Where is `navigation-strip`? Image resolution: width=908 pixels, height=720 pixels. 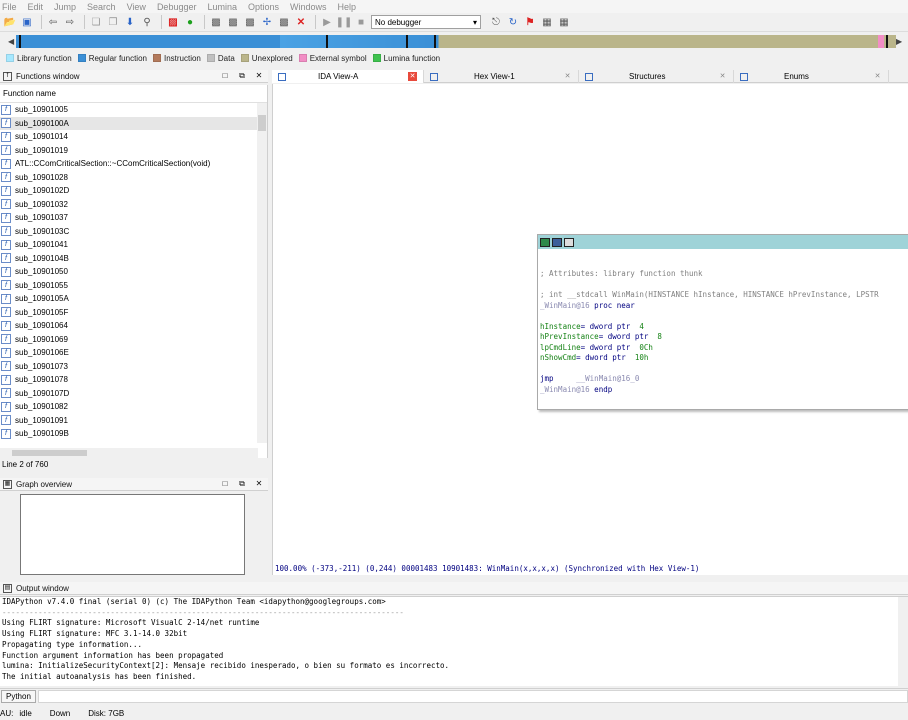
navigation-strip is located at coordinates (456, 41).